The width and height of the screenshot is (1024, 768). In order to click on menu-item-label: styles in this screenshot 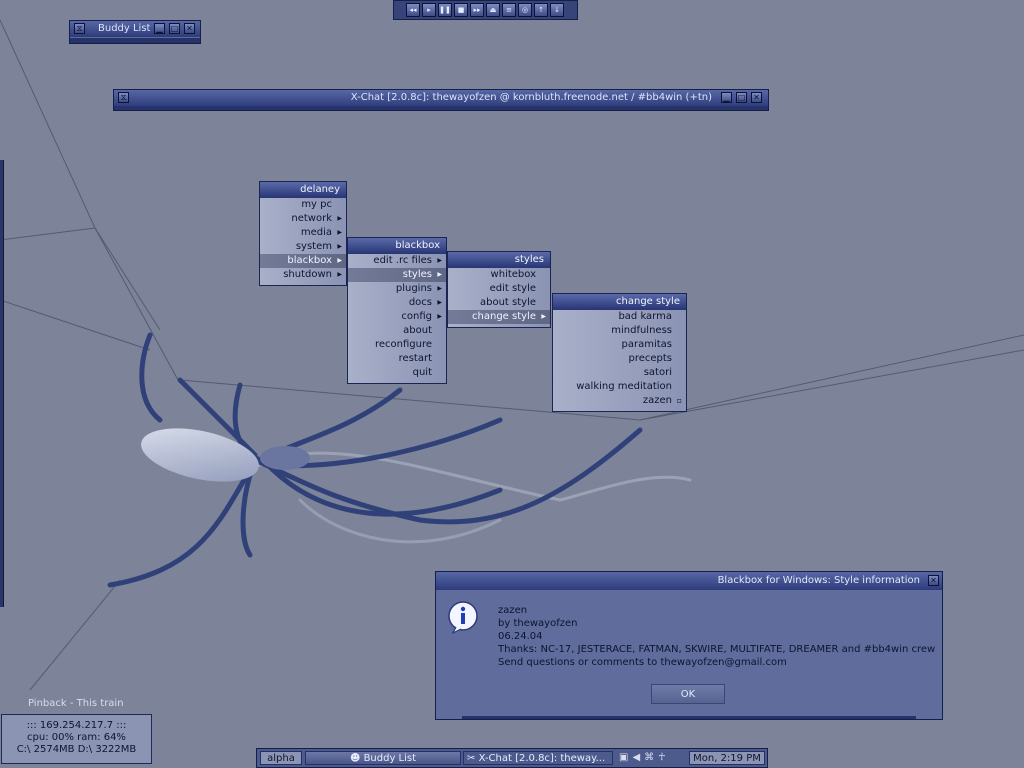, I will do `click(417, 274)`.